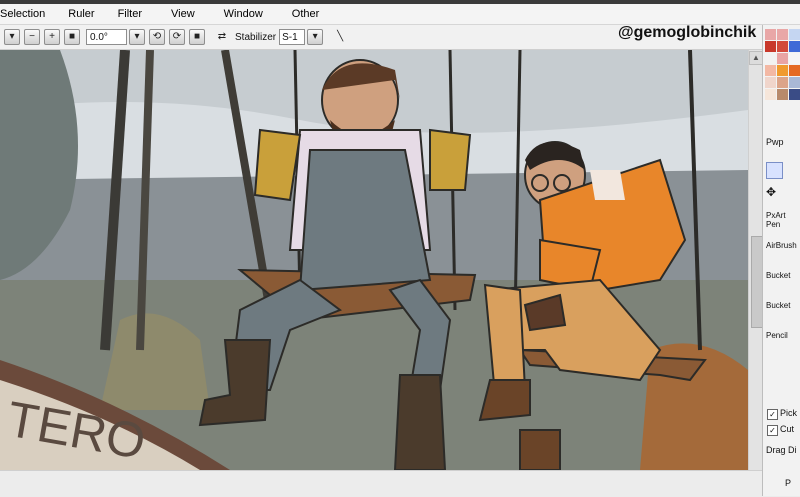 This screenshot has width=800, height=497. What do you see at coordinates (789, 413) in the screenshot?
I see `pick-label: Pick` at bounding box center [789, 413].